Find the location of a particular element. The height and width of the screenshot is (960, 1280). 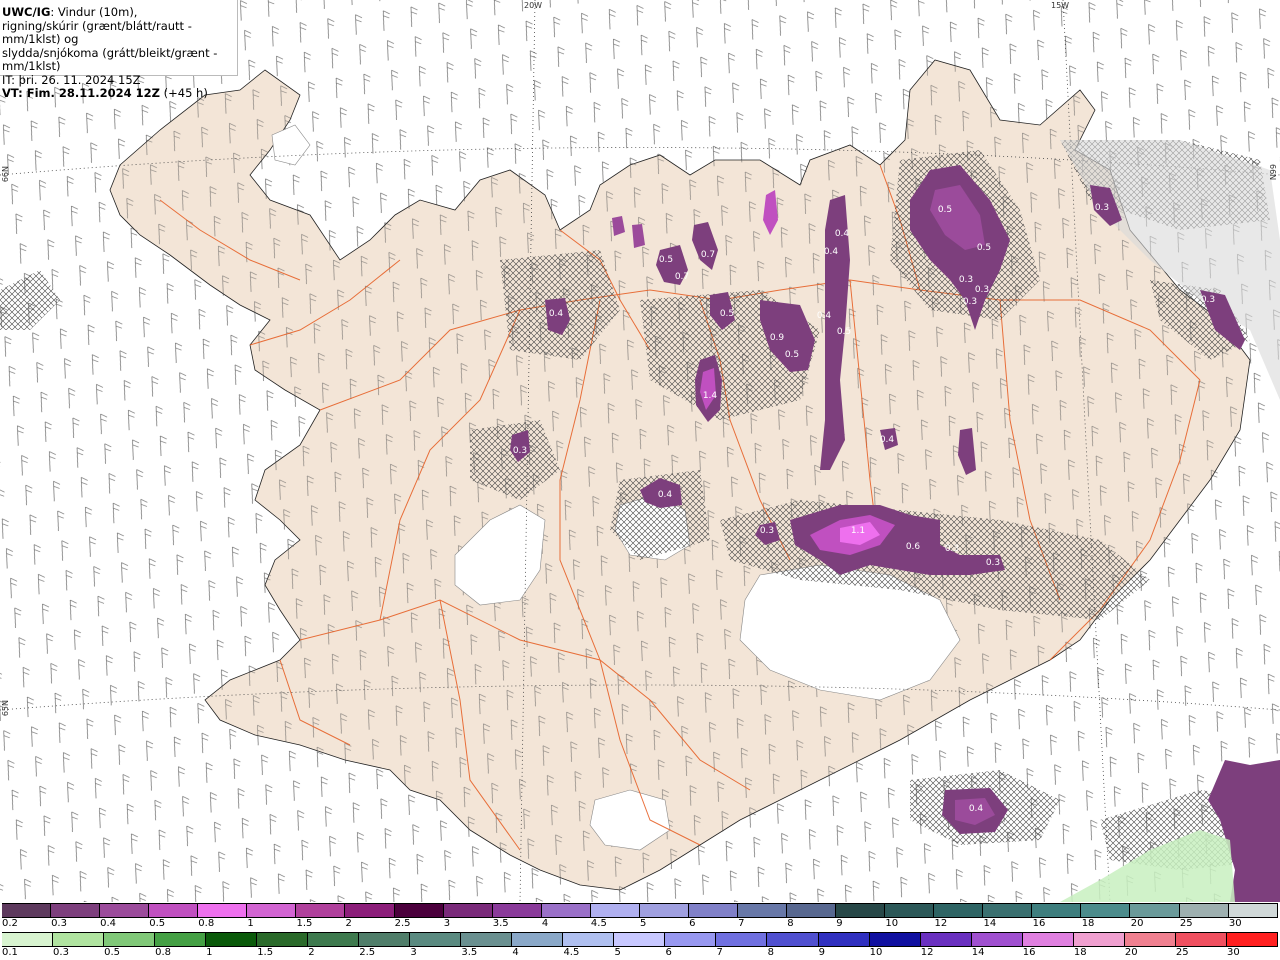

lon-label-15w: 15W is located at coordinates (1060, 5).